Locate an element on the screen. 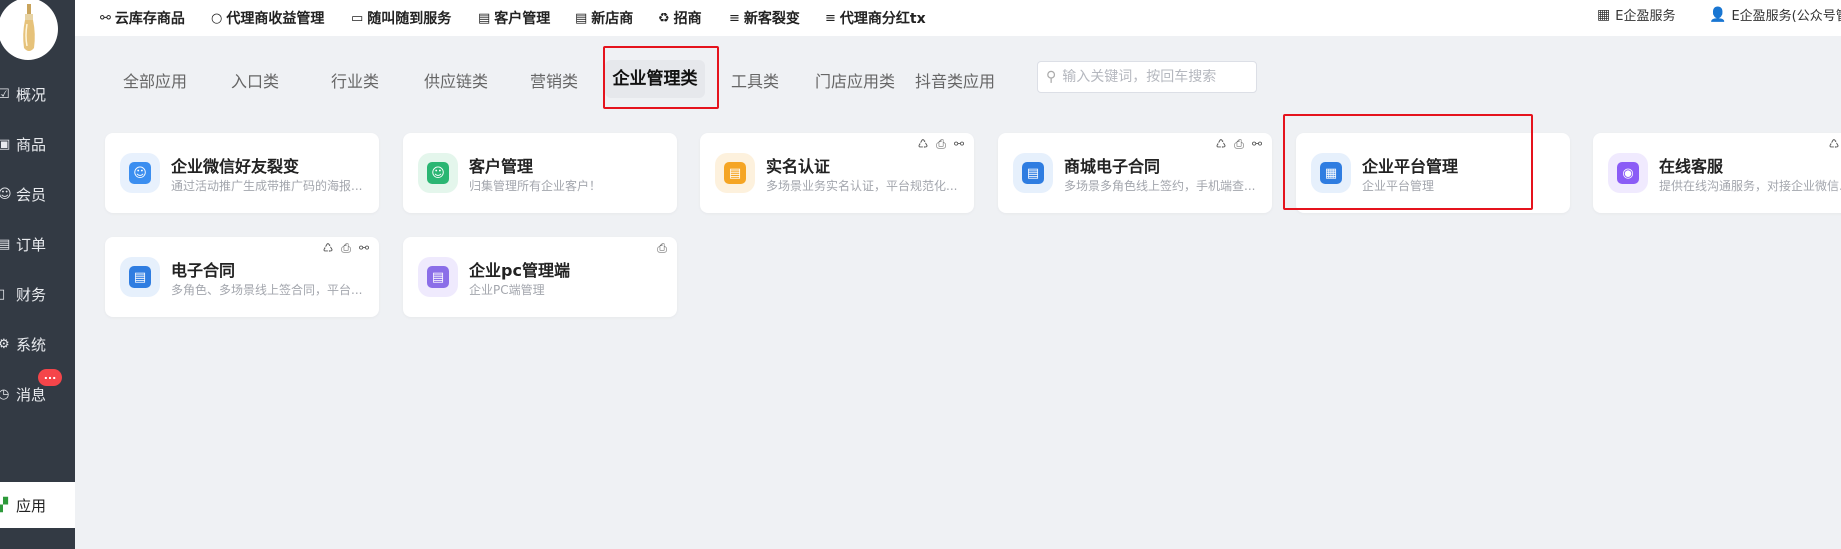 Image resolution: width=1841 pixels, height=549 pixels. top-link-new-store: ▤ 新店商 is located at coordinates (604, 18).